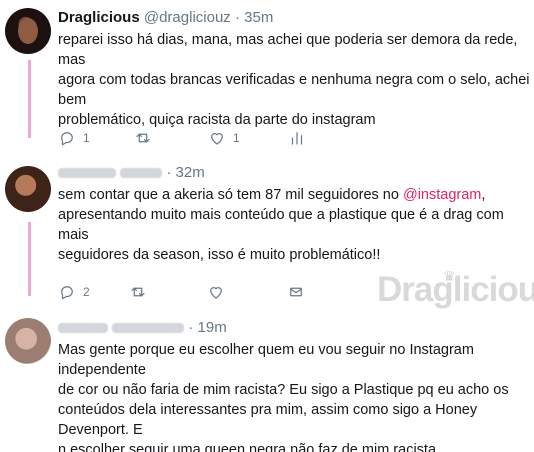  Describe the element at coordinates (190, 172) in the screenshot. I see `tweet-time: 32m` at that location.